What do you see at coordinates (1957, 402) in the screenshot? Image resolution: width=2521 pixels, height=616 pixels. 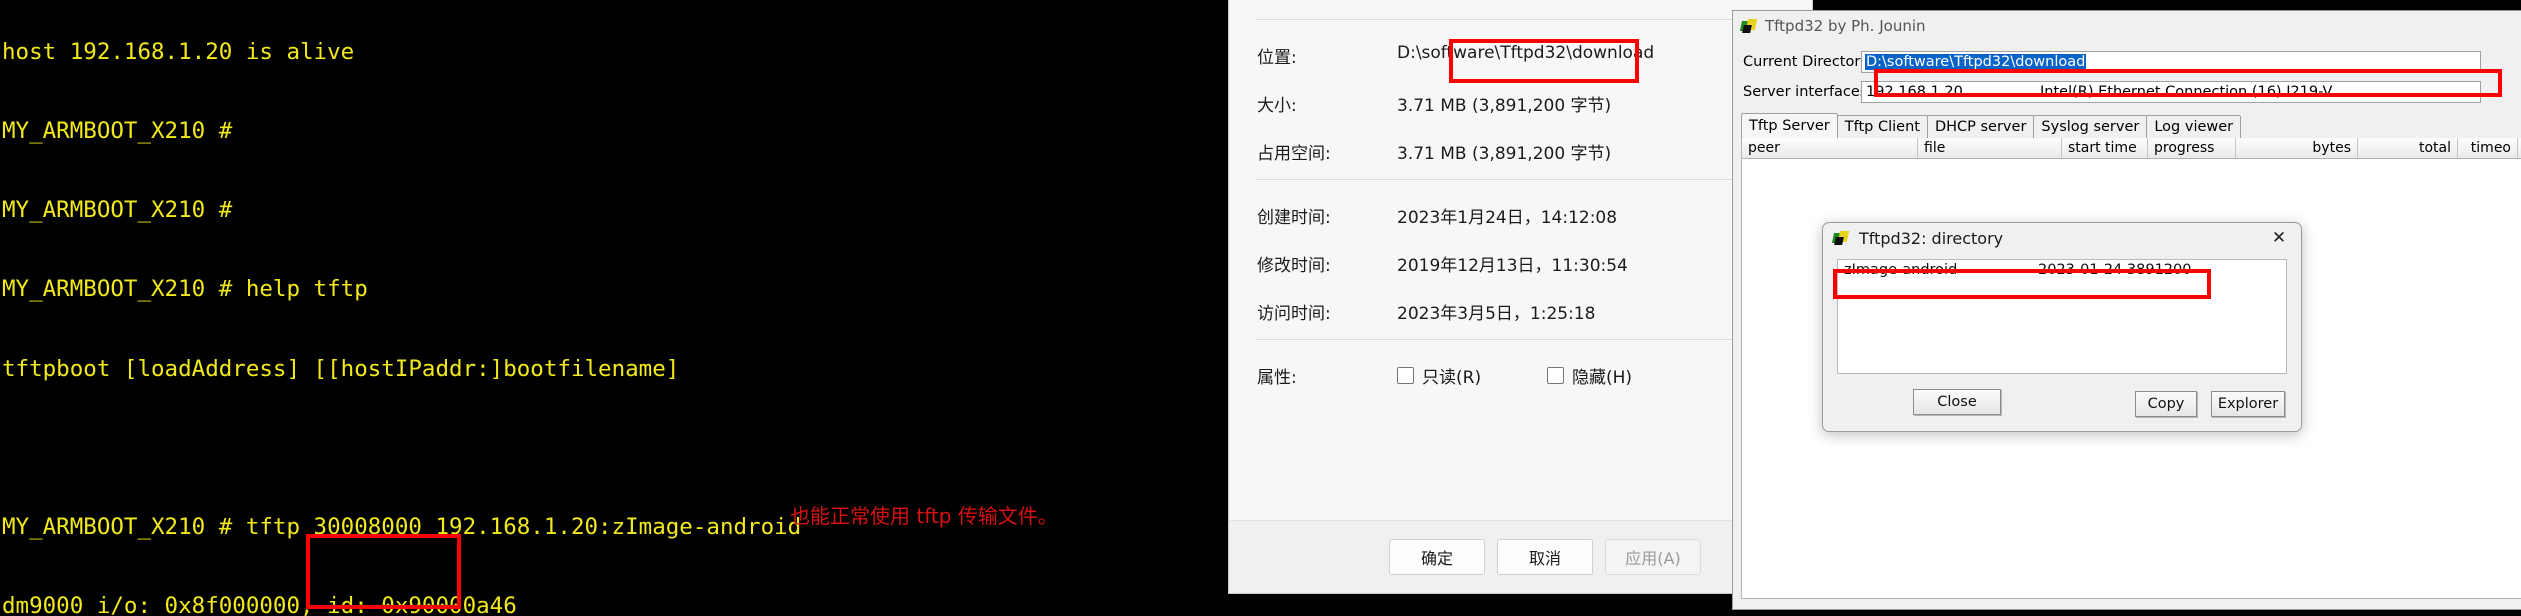 I see `close-button: Close` at bounding box center [1957, 402].